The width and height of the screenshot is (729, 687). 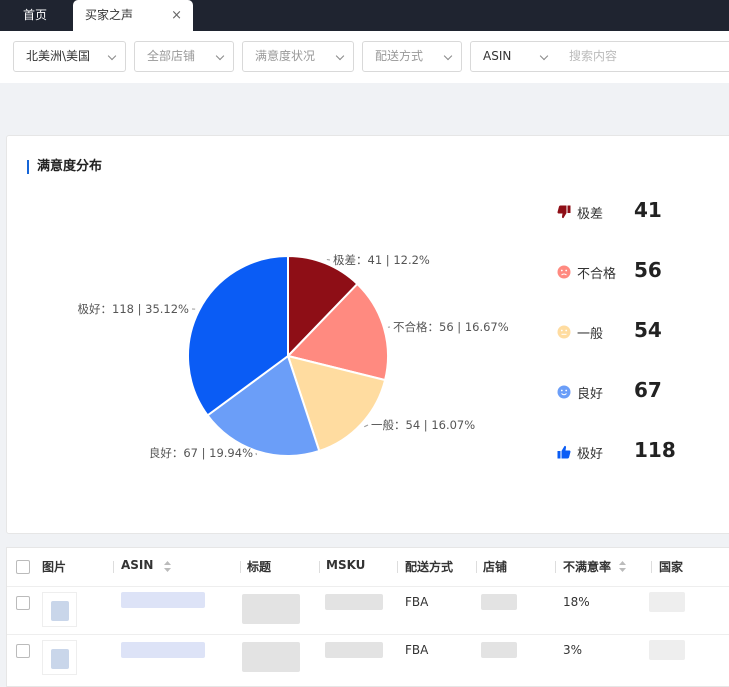 What do you see at coordinates (564, 392) in the screenshot?
I see `smile-face-icon` at bounding box center [564, 392].